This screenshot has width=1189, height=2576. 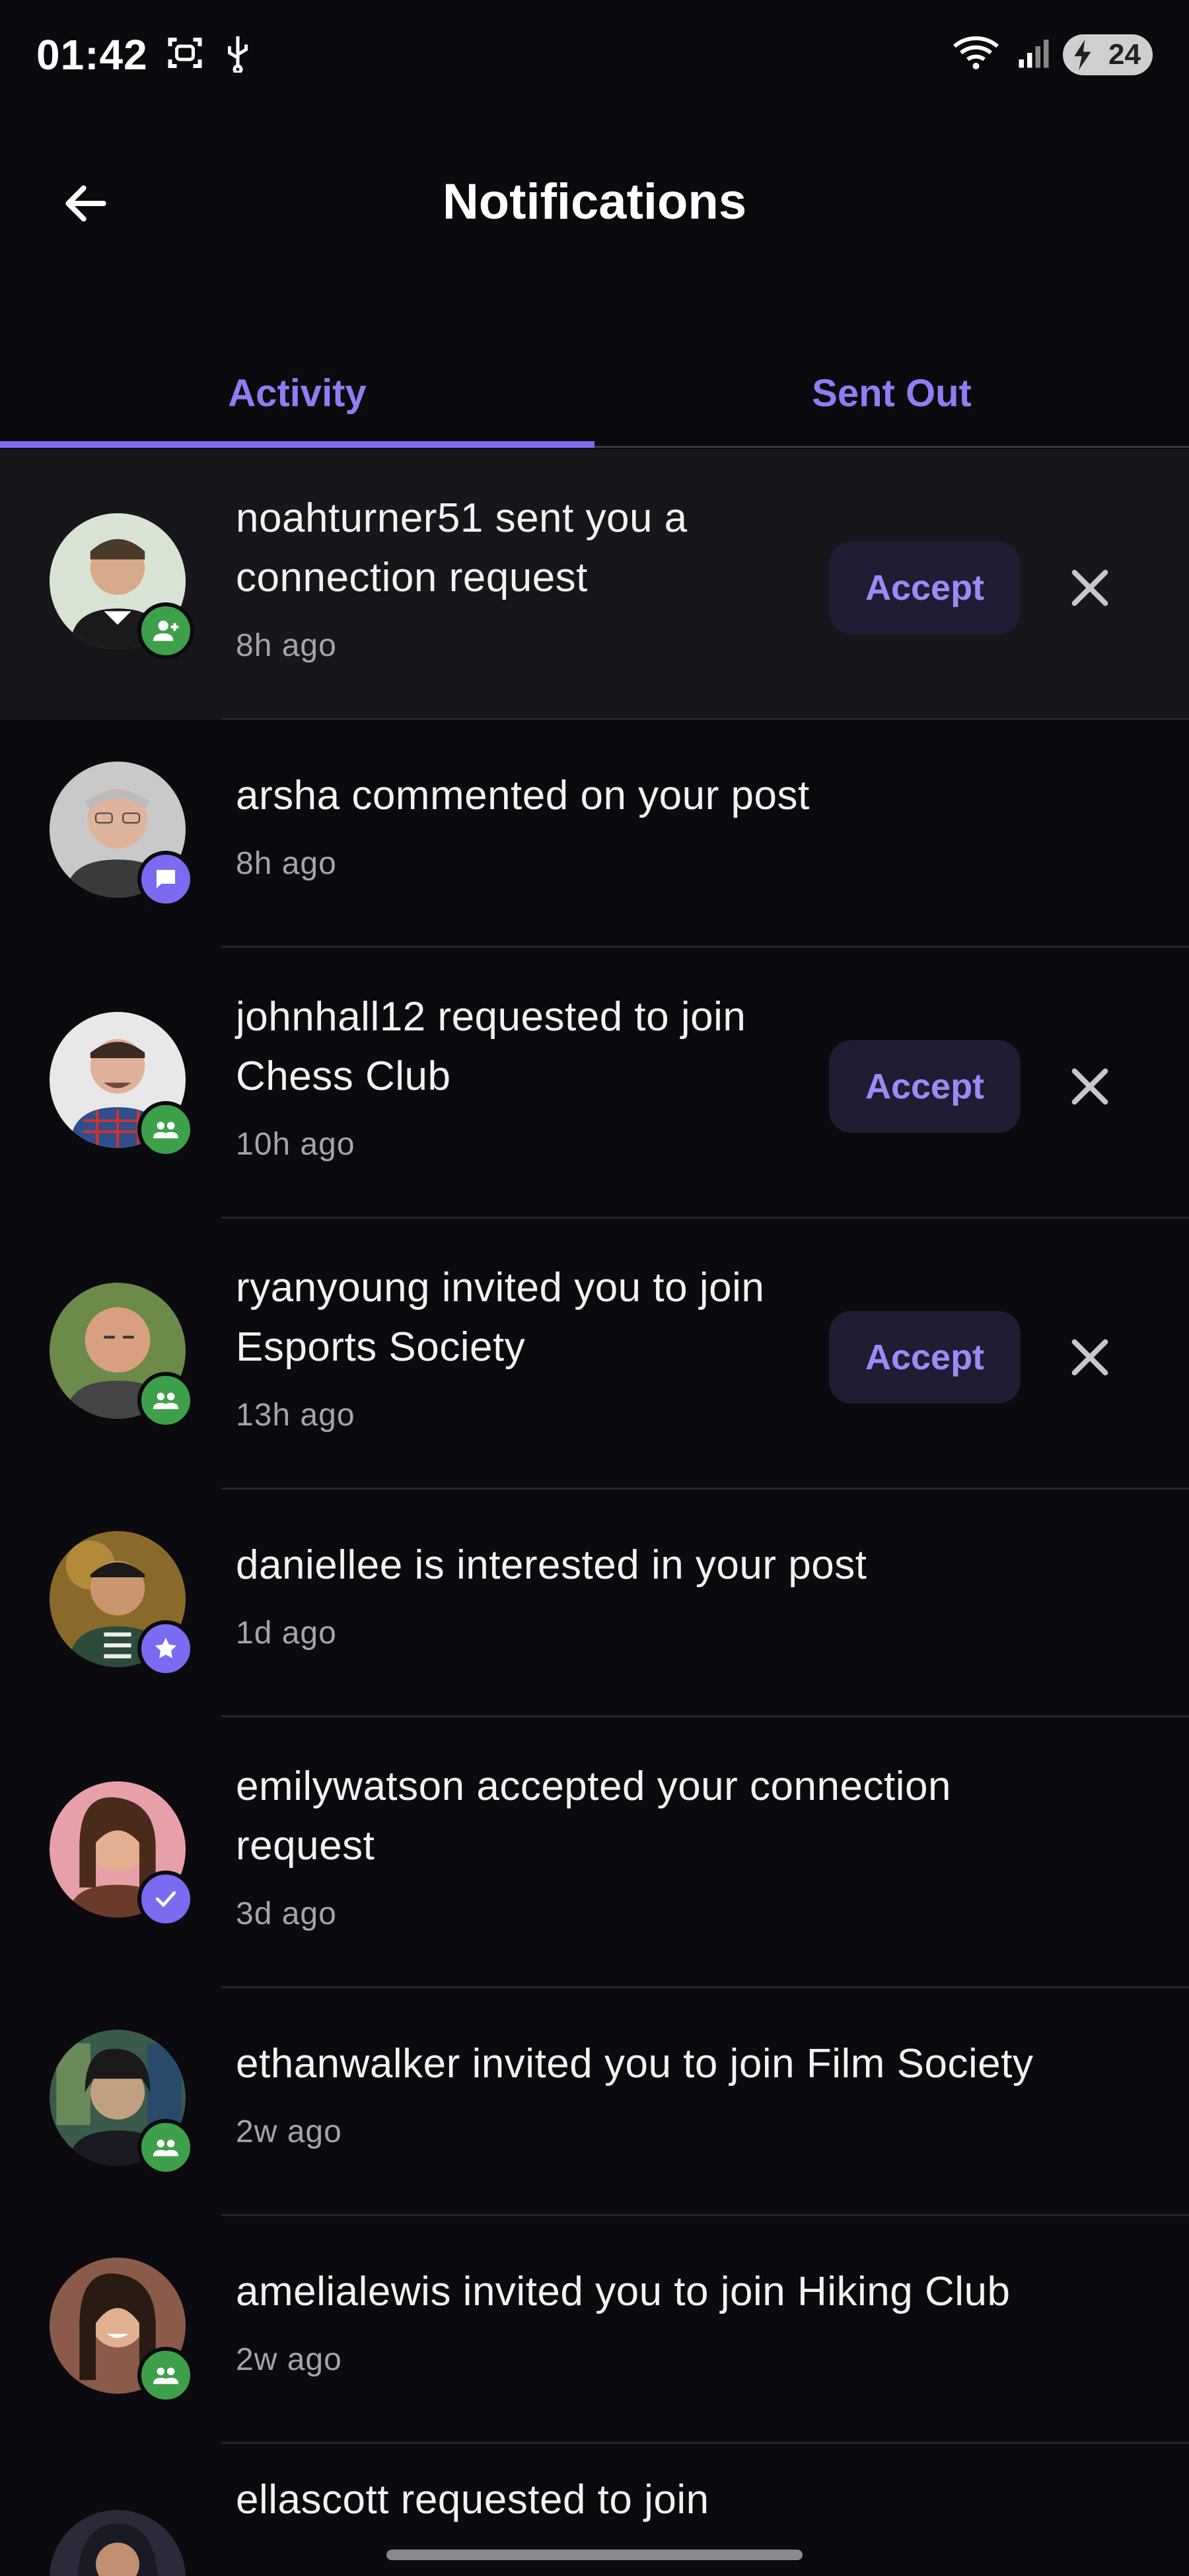 I want to click on notification-time: 1d ago, so click(x=286, y=1633).